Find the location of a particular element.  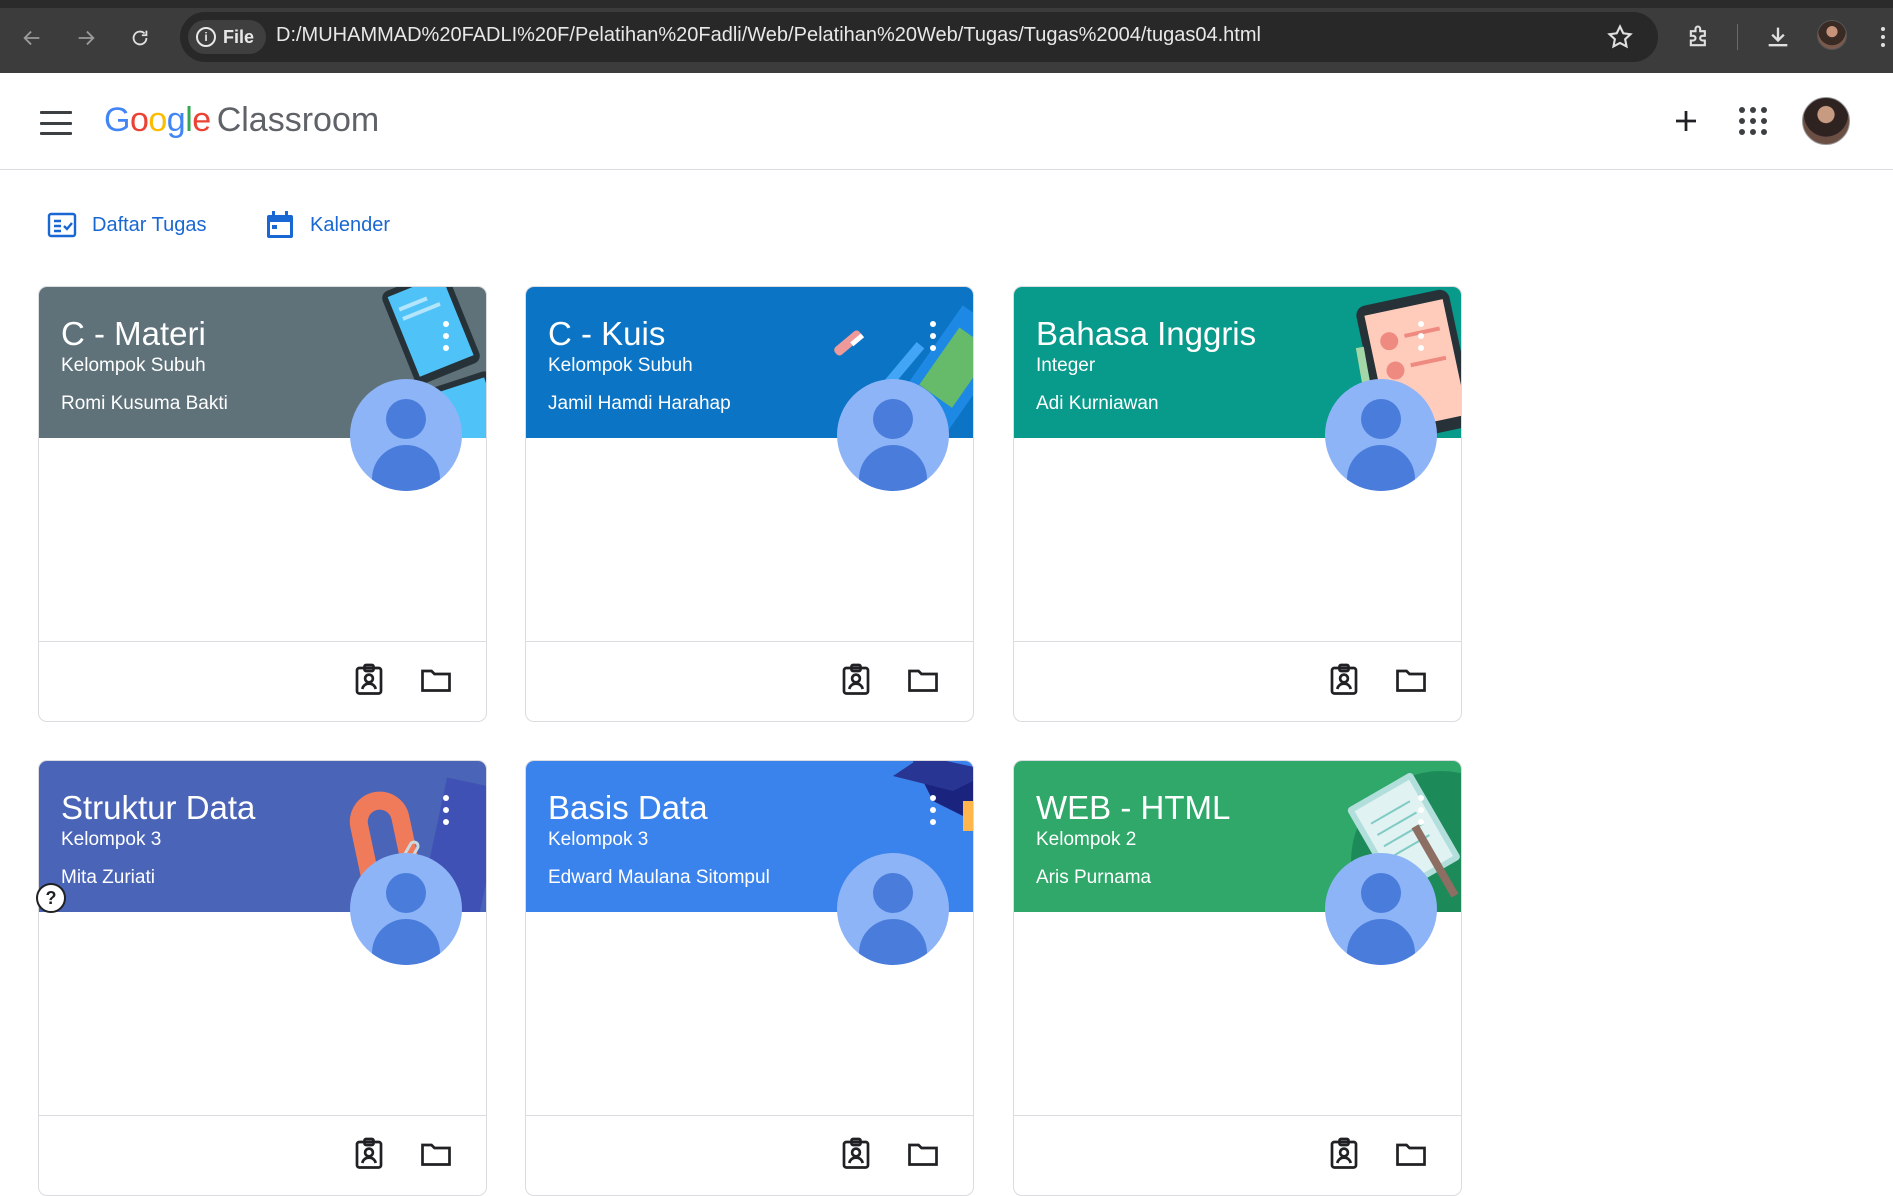

download-icon is located at coordinates (1778, 37).